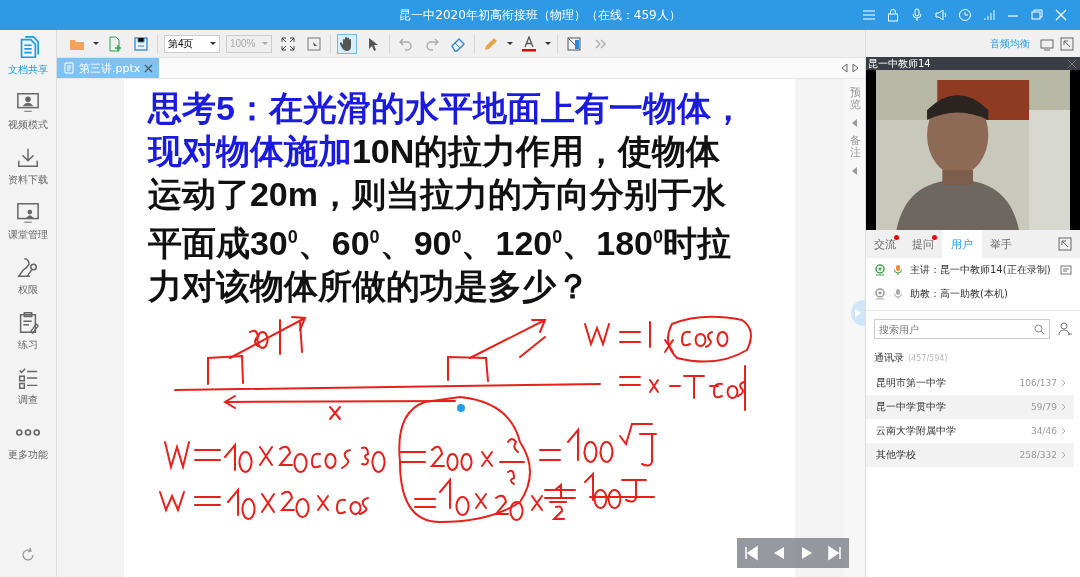 The width and height of the screenshot is (1080, 577). What do you see at coordinates (893, 15) in the screenshot?
I see `lock-icon` at bounding box center [893, 15].